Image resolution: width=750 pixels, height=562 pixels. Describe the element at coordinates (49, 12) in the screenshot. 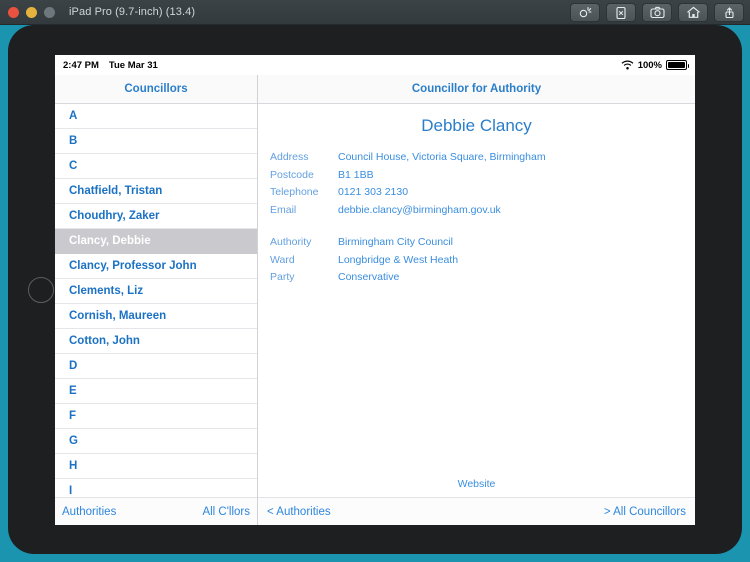

I see `zoom-button` at that location.